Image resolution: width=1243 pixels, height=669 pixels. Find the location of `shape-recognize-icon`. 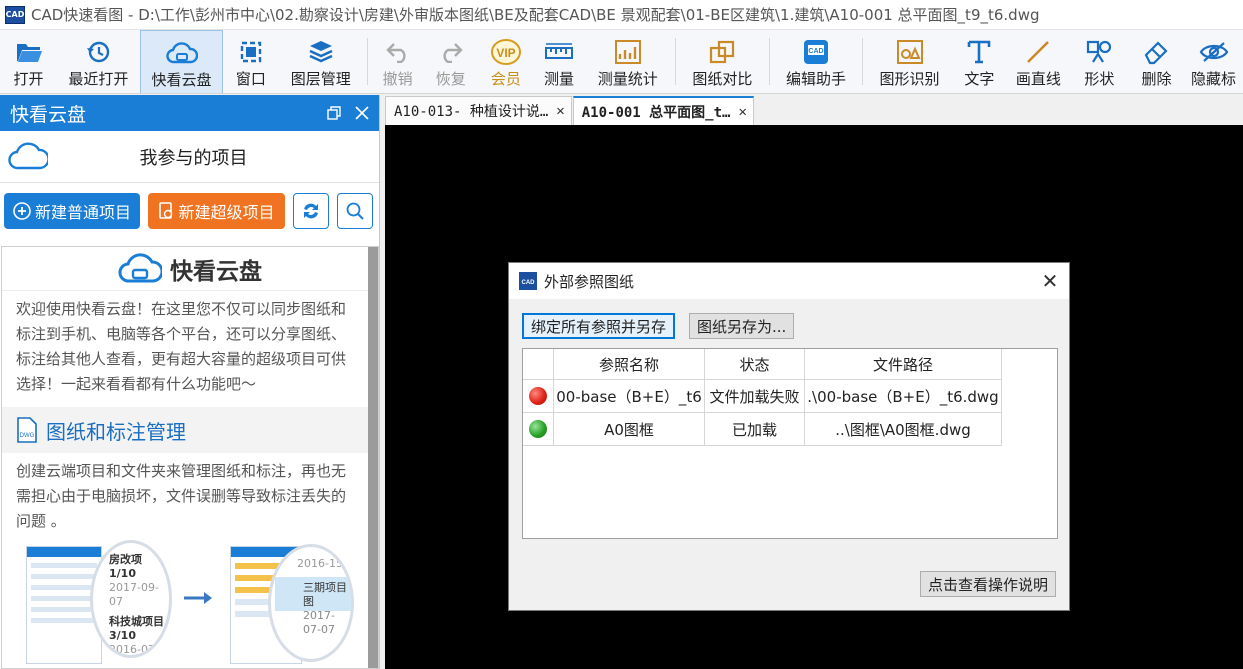

shape-recognize-icon is located at coordinates (910, 52).